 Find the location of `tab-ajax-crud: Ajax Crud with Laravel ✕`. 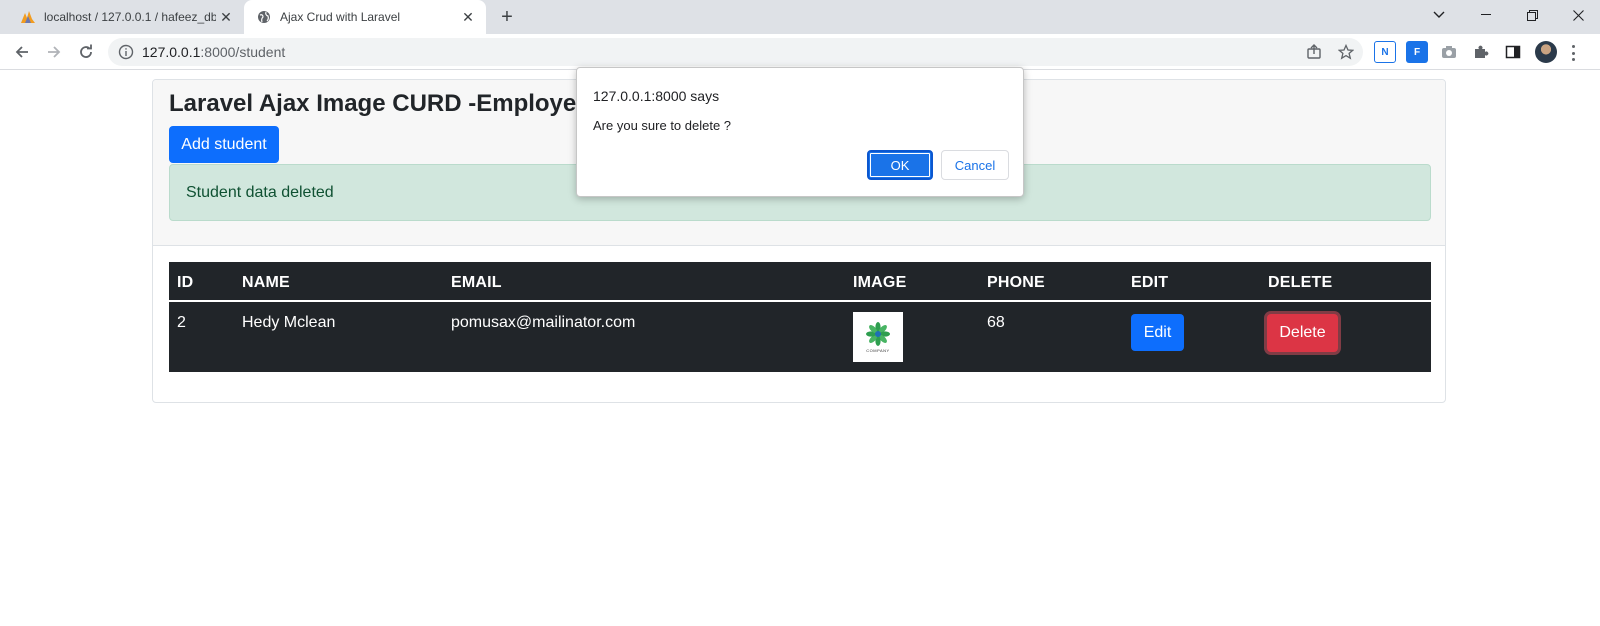

tab-ajax-crud: Ajax Crud with Laravel ✕ is located at coordinates (365, 17).